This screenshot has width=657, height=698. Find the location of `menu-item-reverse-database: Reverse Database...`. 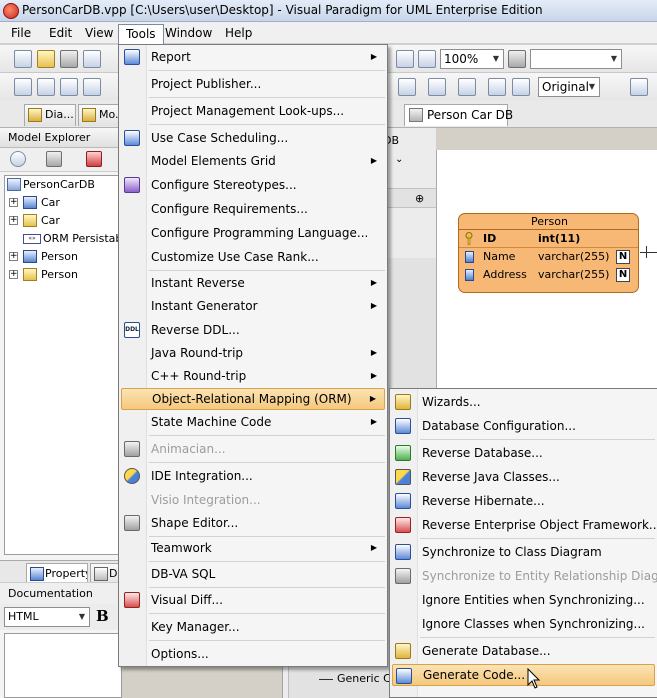

menu-item-reverse-database: Reverse Database... is located at coordinates (523, 453).